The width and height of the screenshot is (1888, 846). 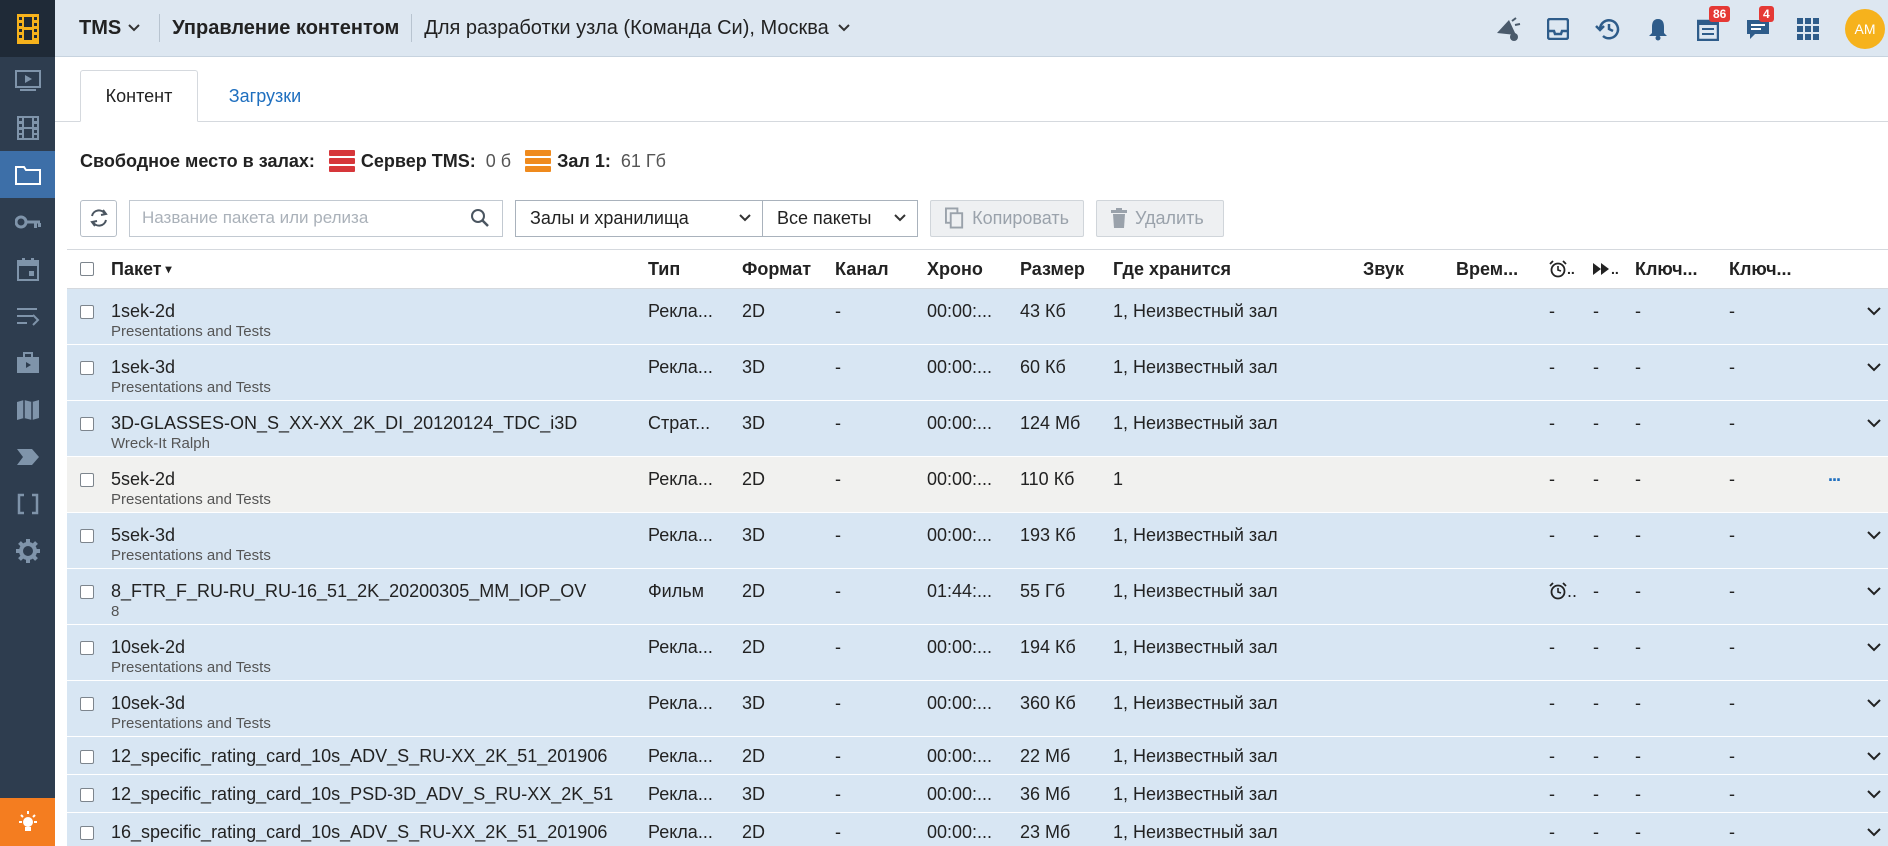 I want to click on sidebar-item-schedule, so click(x=27, y=268).